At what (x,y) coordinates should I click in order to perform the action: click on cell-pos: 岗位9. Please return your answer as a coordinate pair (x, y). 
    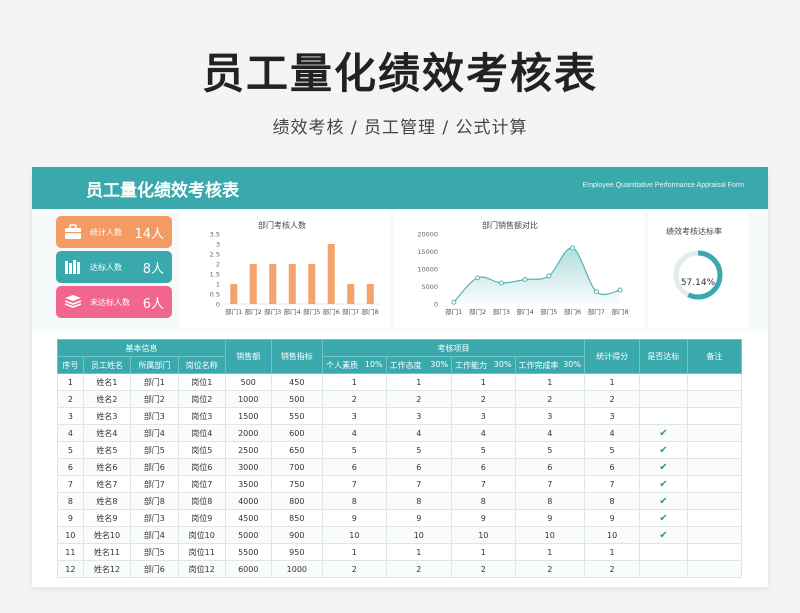
    Looking at the image, I should click on (201, 518).